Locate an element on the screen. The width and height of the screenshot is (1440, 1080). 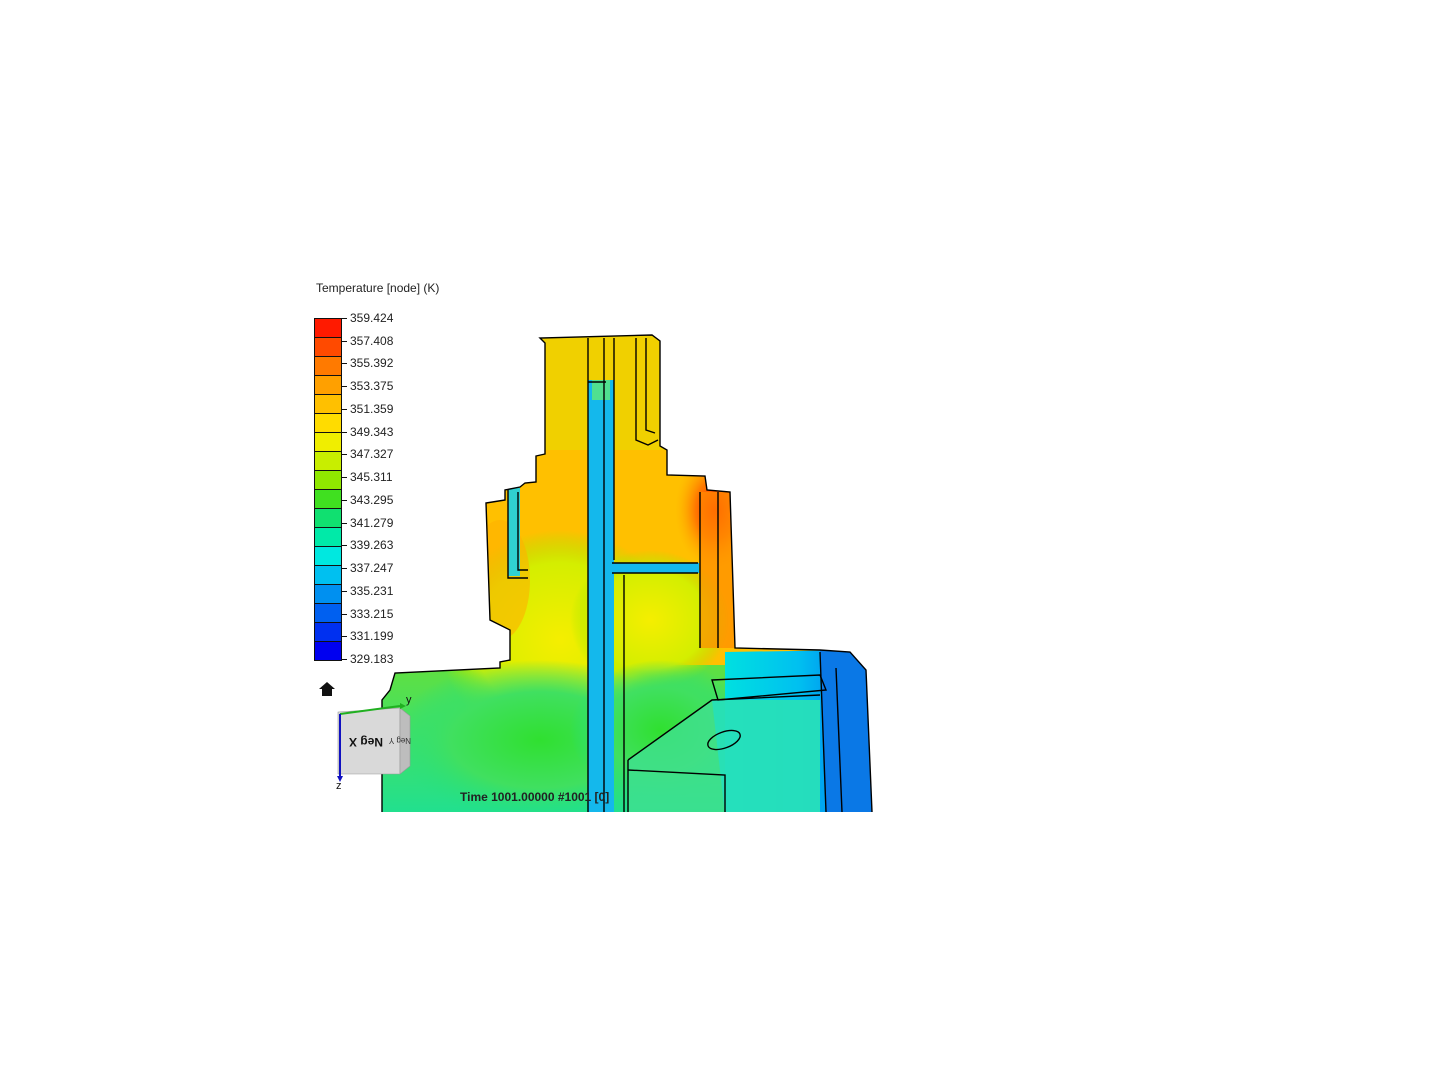
orientation-triad: Neg X Neg Y y z is located at coordinates (375, 740).